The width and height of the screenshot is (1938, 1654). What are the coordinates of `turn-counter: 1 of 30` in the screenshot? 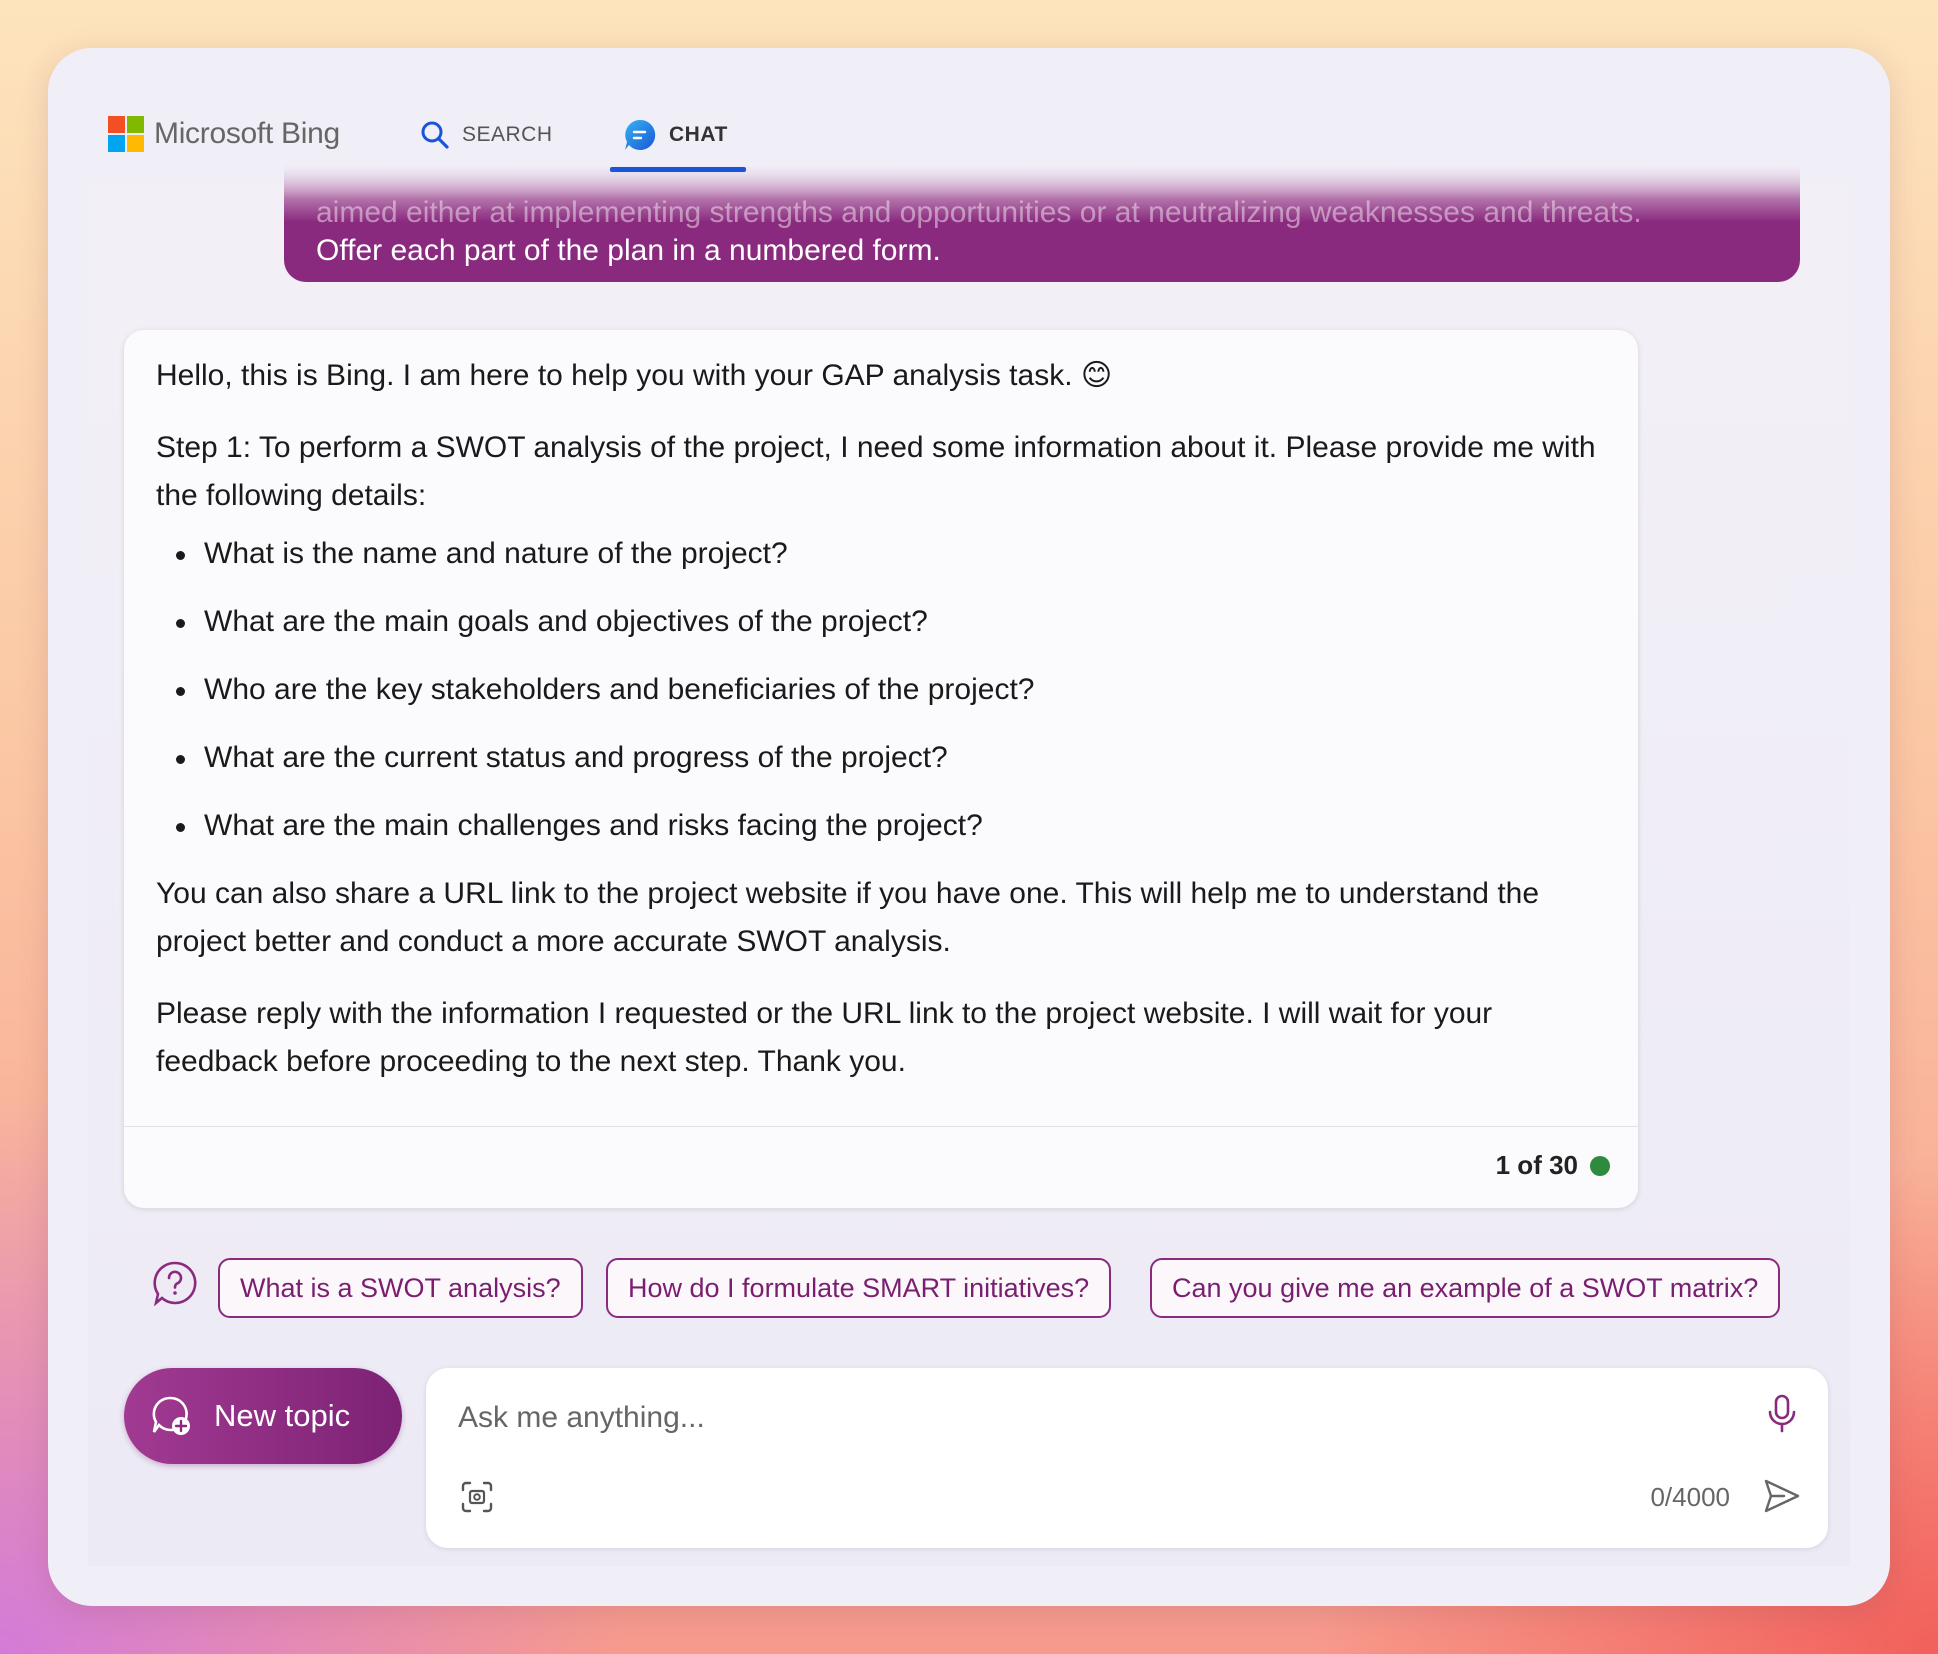 It's located at (1553, 1165).